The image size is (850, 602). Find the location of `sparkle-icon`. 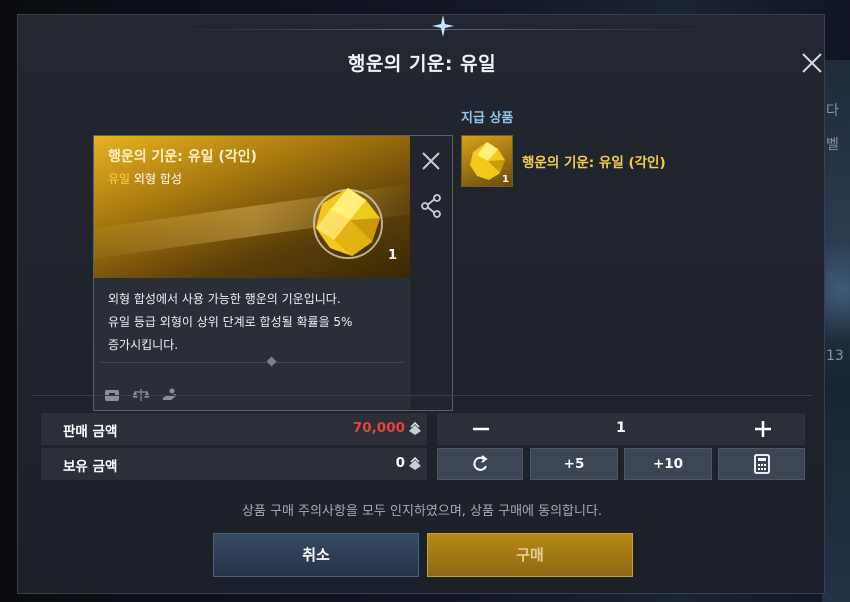

sparkle-icon is located at coordinates (443, 26).